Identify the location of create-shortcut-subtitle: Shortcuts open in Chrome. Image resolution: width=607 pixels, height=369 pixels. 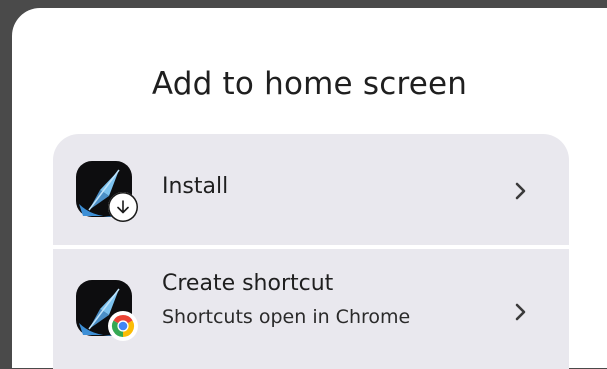
(286, 317).